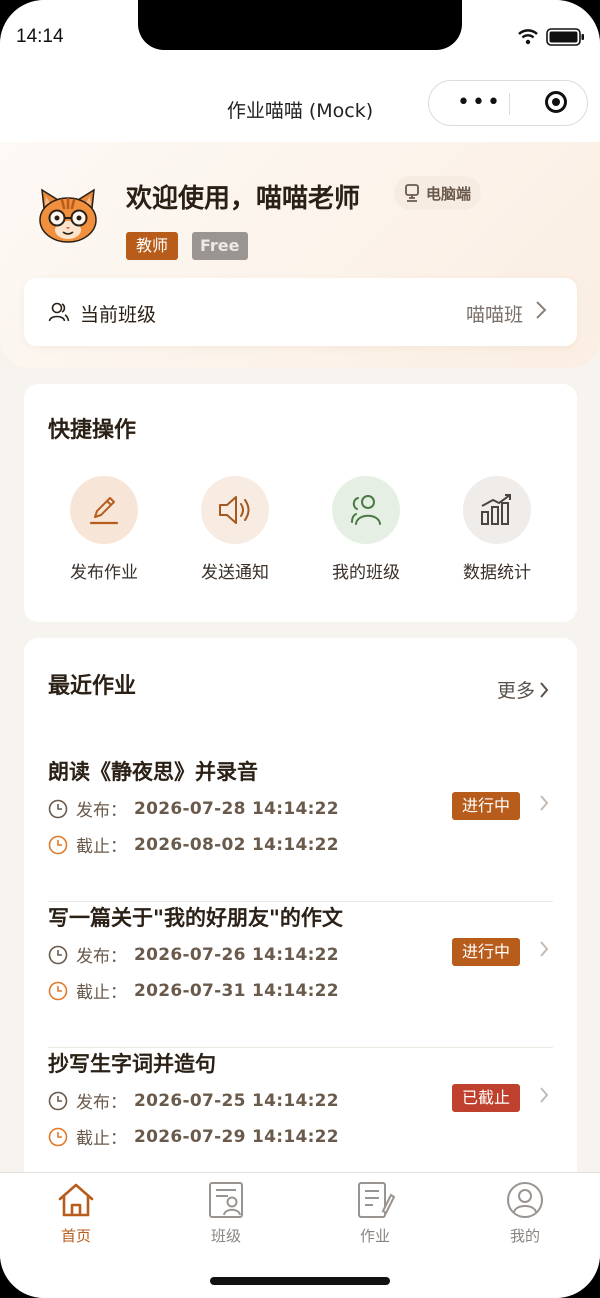 Image resolution: width=600 pixels, height=1298 pixels. I want to click on publish-line: 发布： 2026-07-25 14:14:22, so click(193, 1100).